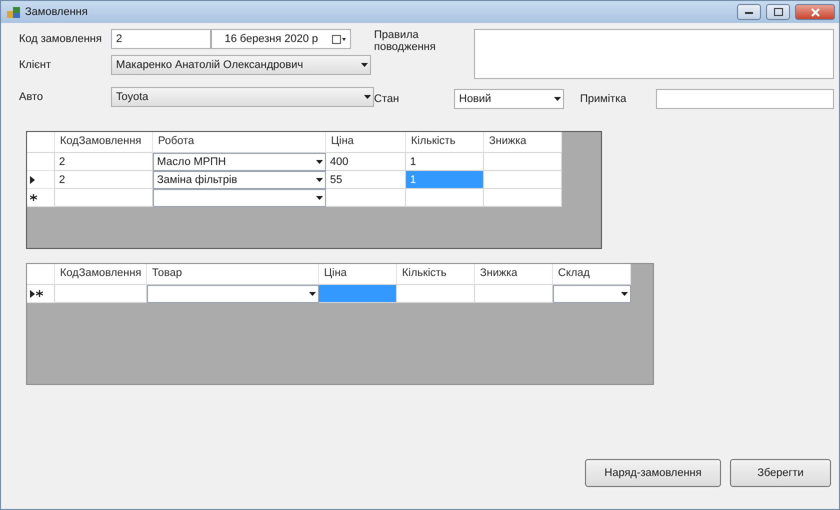 The width and height of the screenshot is (840, 510). Describe the element at coordinates (445, 162) in the screenshot. I see `table-cell: 1` at that location.